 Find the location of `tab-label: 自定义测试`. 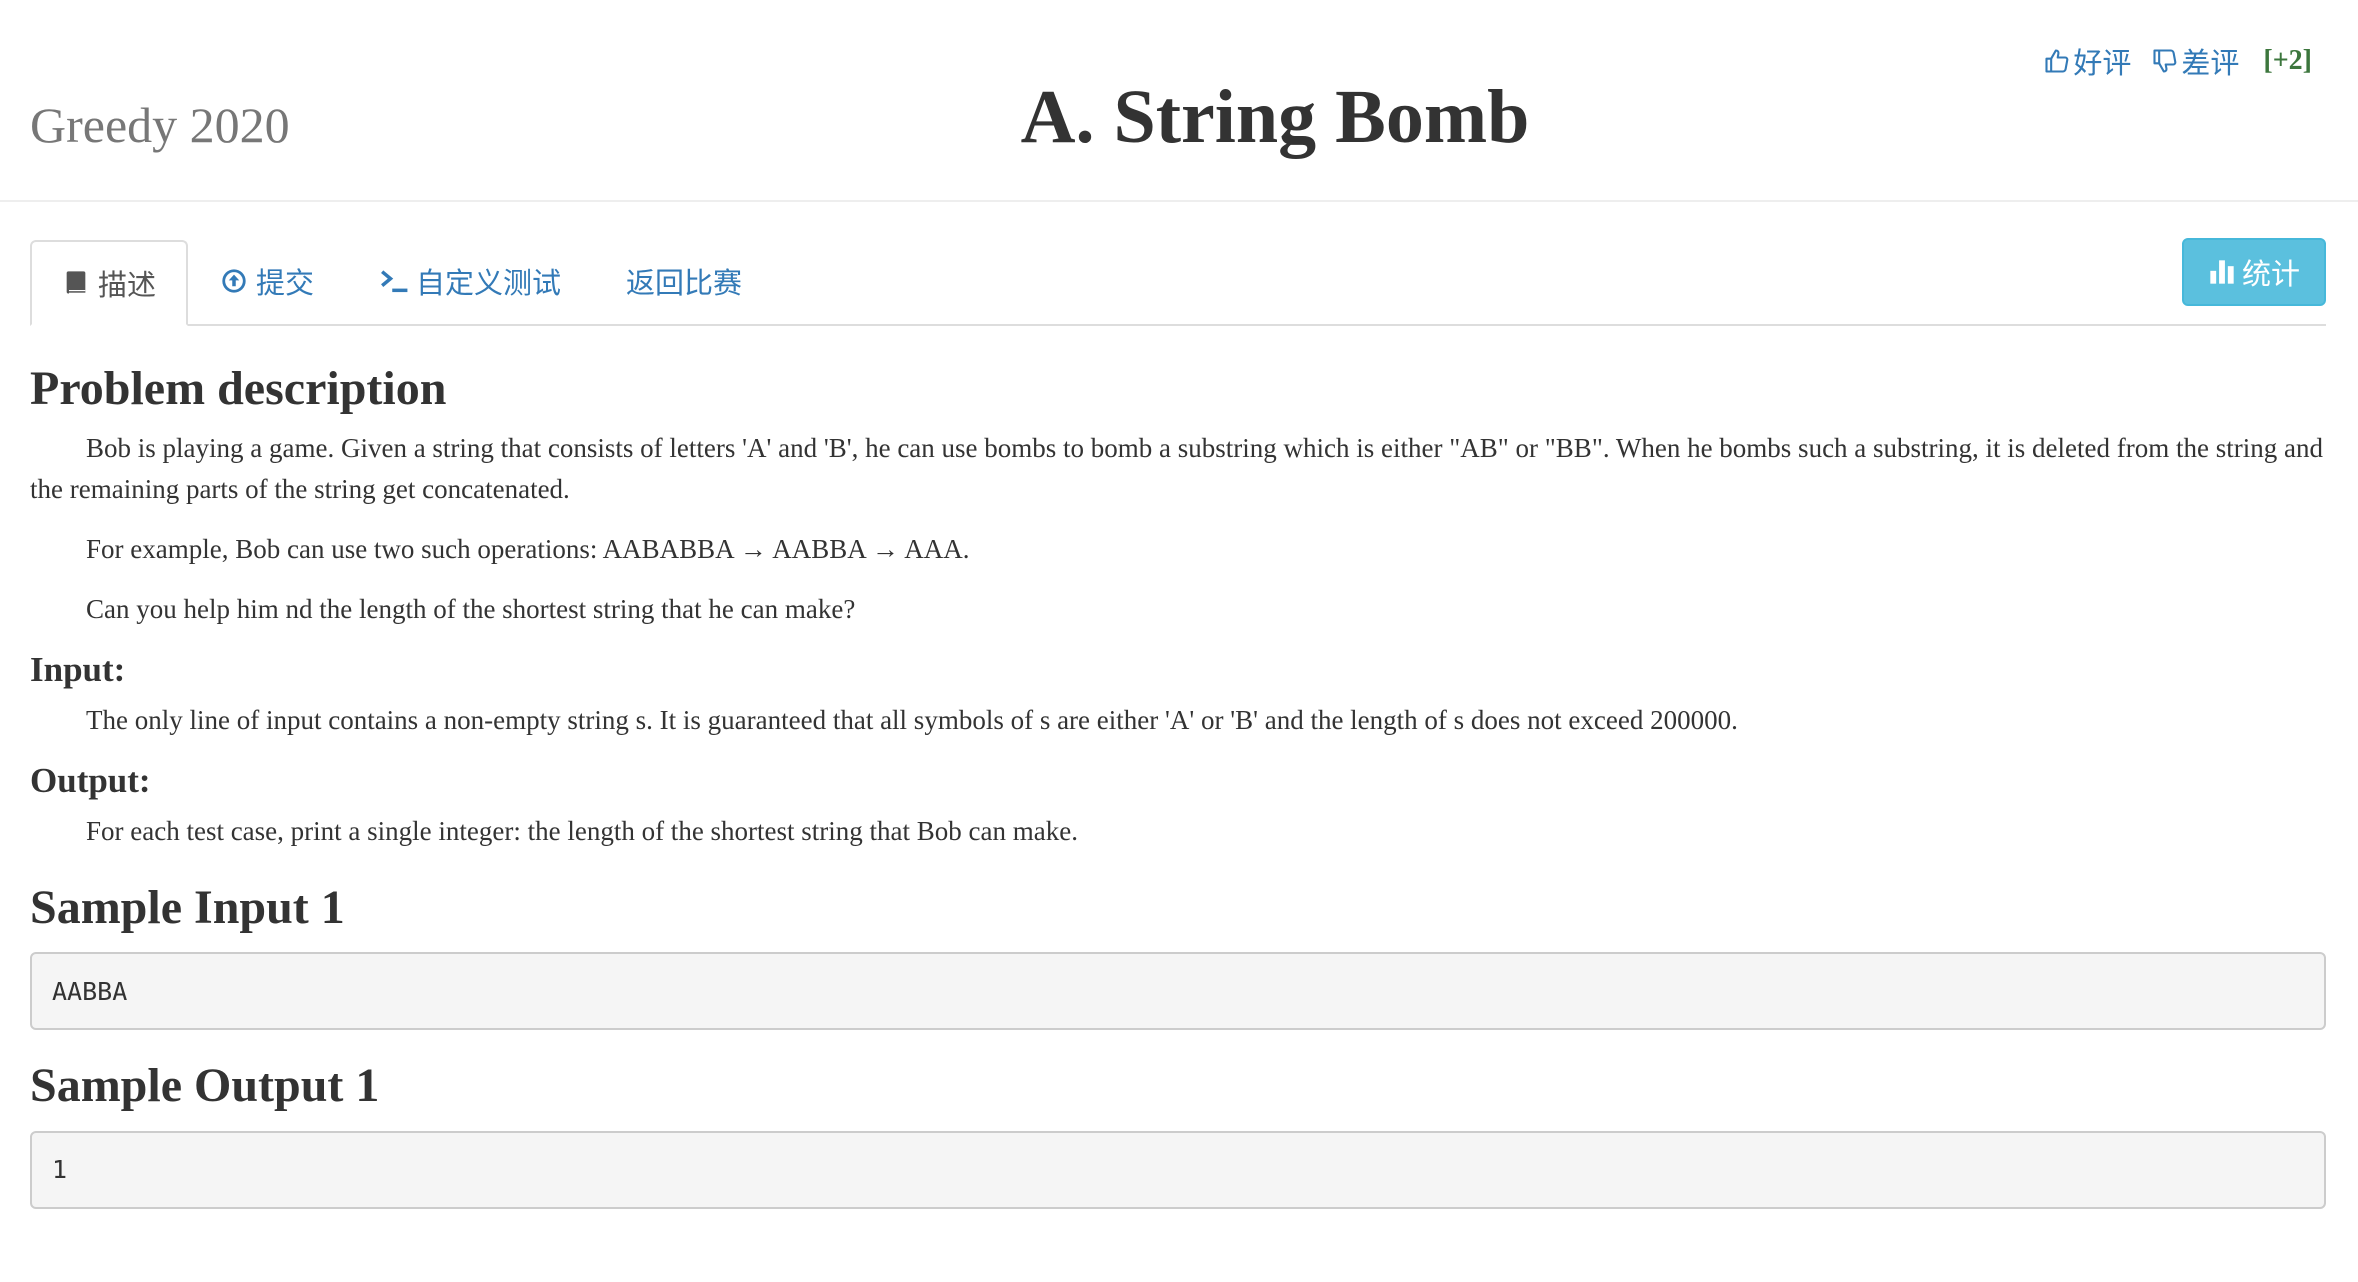

tab-label: 自定义测试 is located at coordinates (489, 284).